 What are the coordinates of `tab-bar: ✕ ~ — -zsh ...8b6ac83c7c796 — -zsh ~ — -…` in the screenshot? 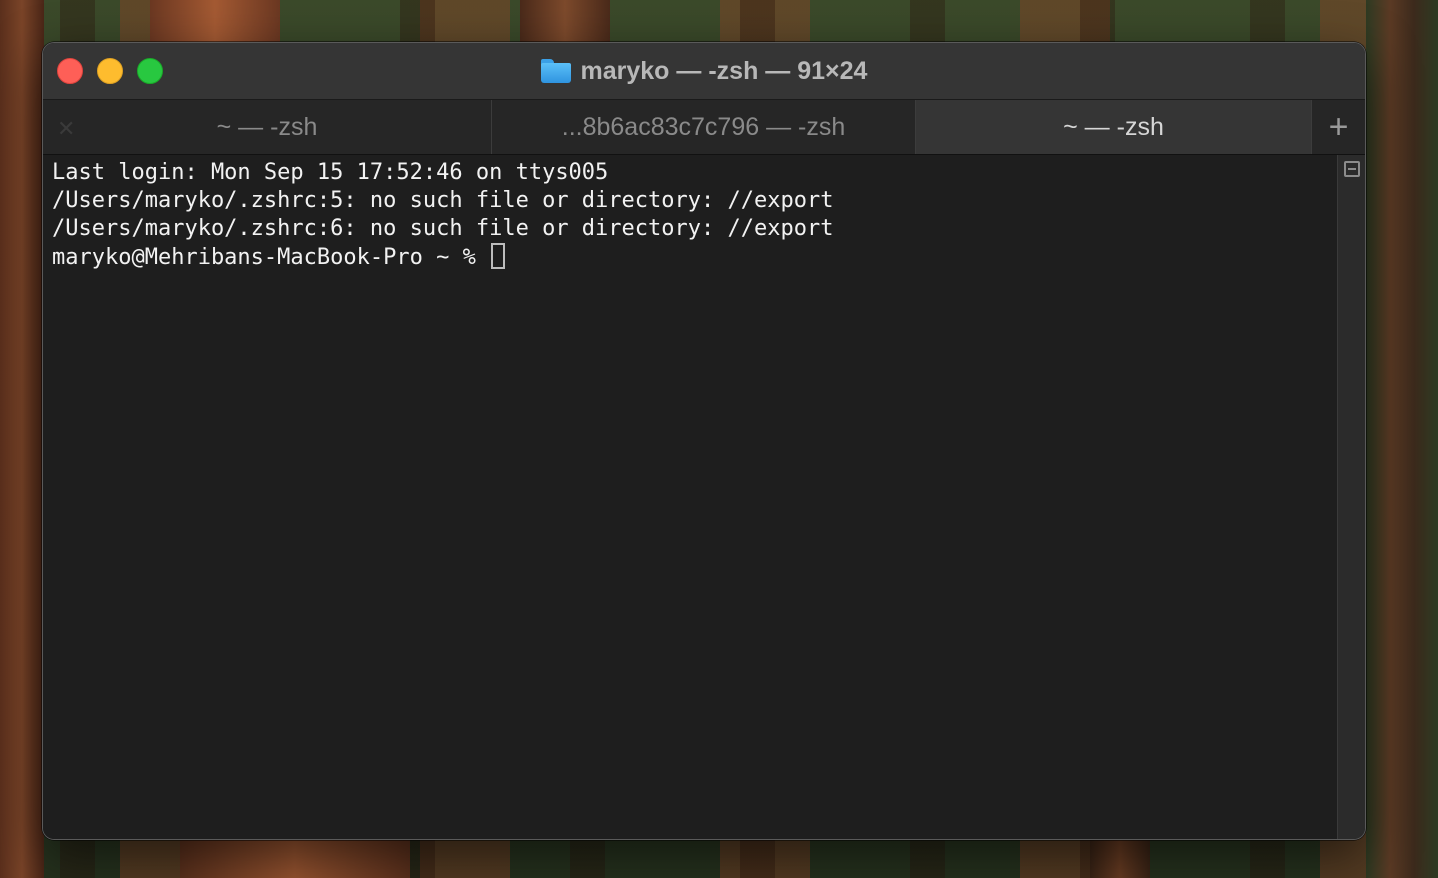 It's located at (704, 127).